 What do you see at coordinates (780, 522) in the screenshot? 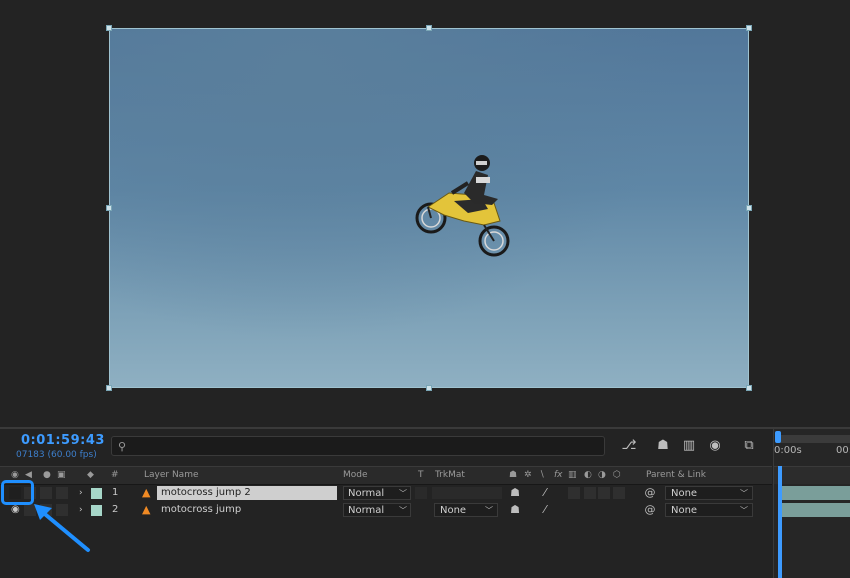
I see `current-time-indicator` at bounding box center [780, 522].